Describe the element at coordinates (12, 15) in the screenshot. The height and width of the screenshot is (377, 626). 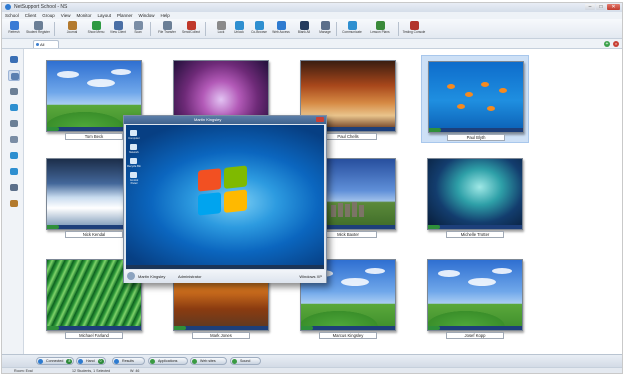
I see `menu-school: School` at that location.